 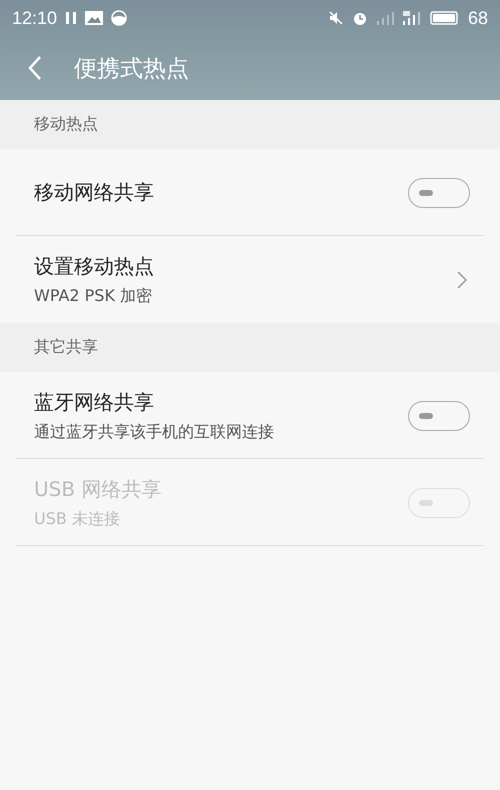 I want to click on alarm-icon, so click(x=360, y=18).